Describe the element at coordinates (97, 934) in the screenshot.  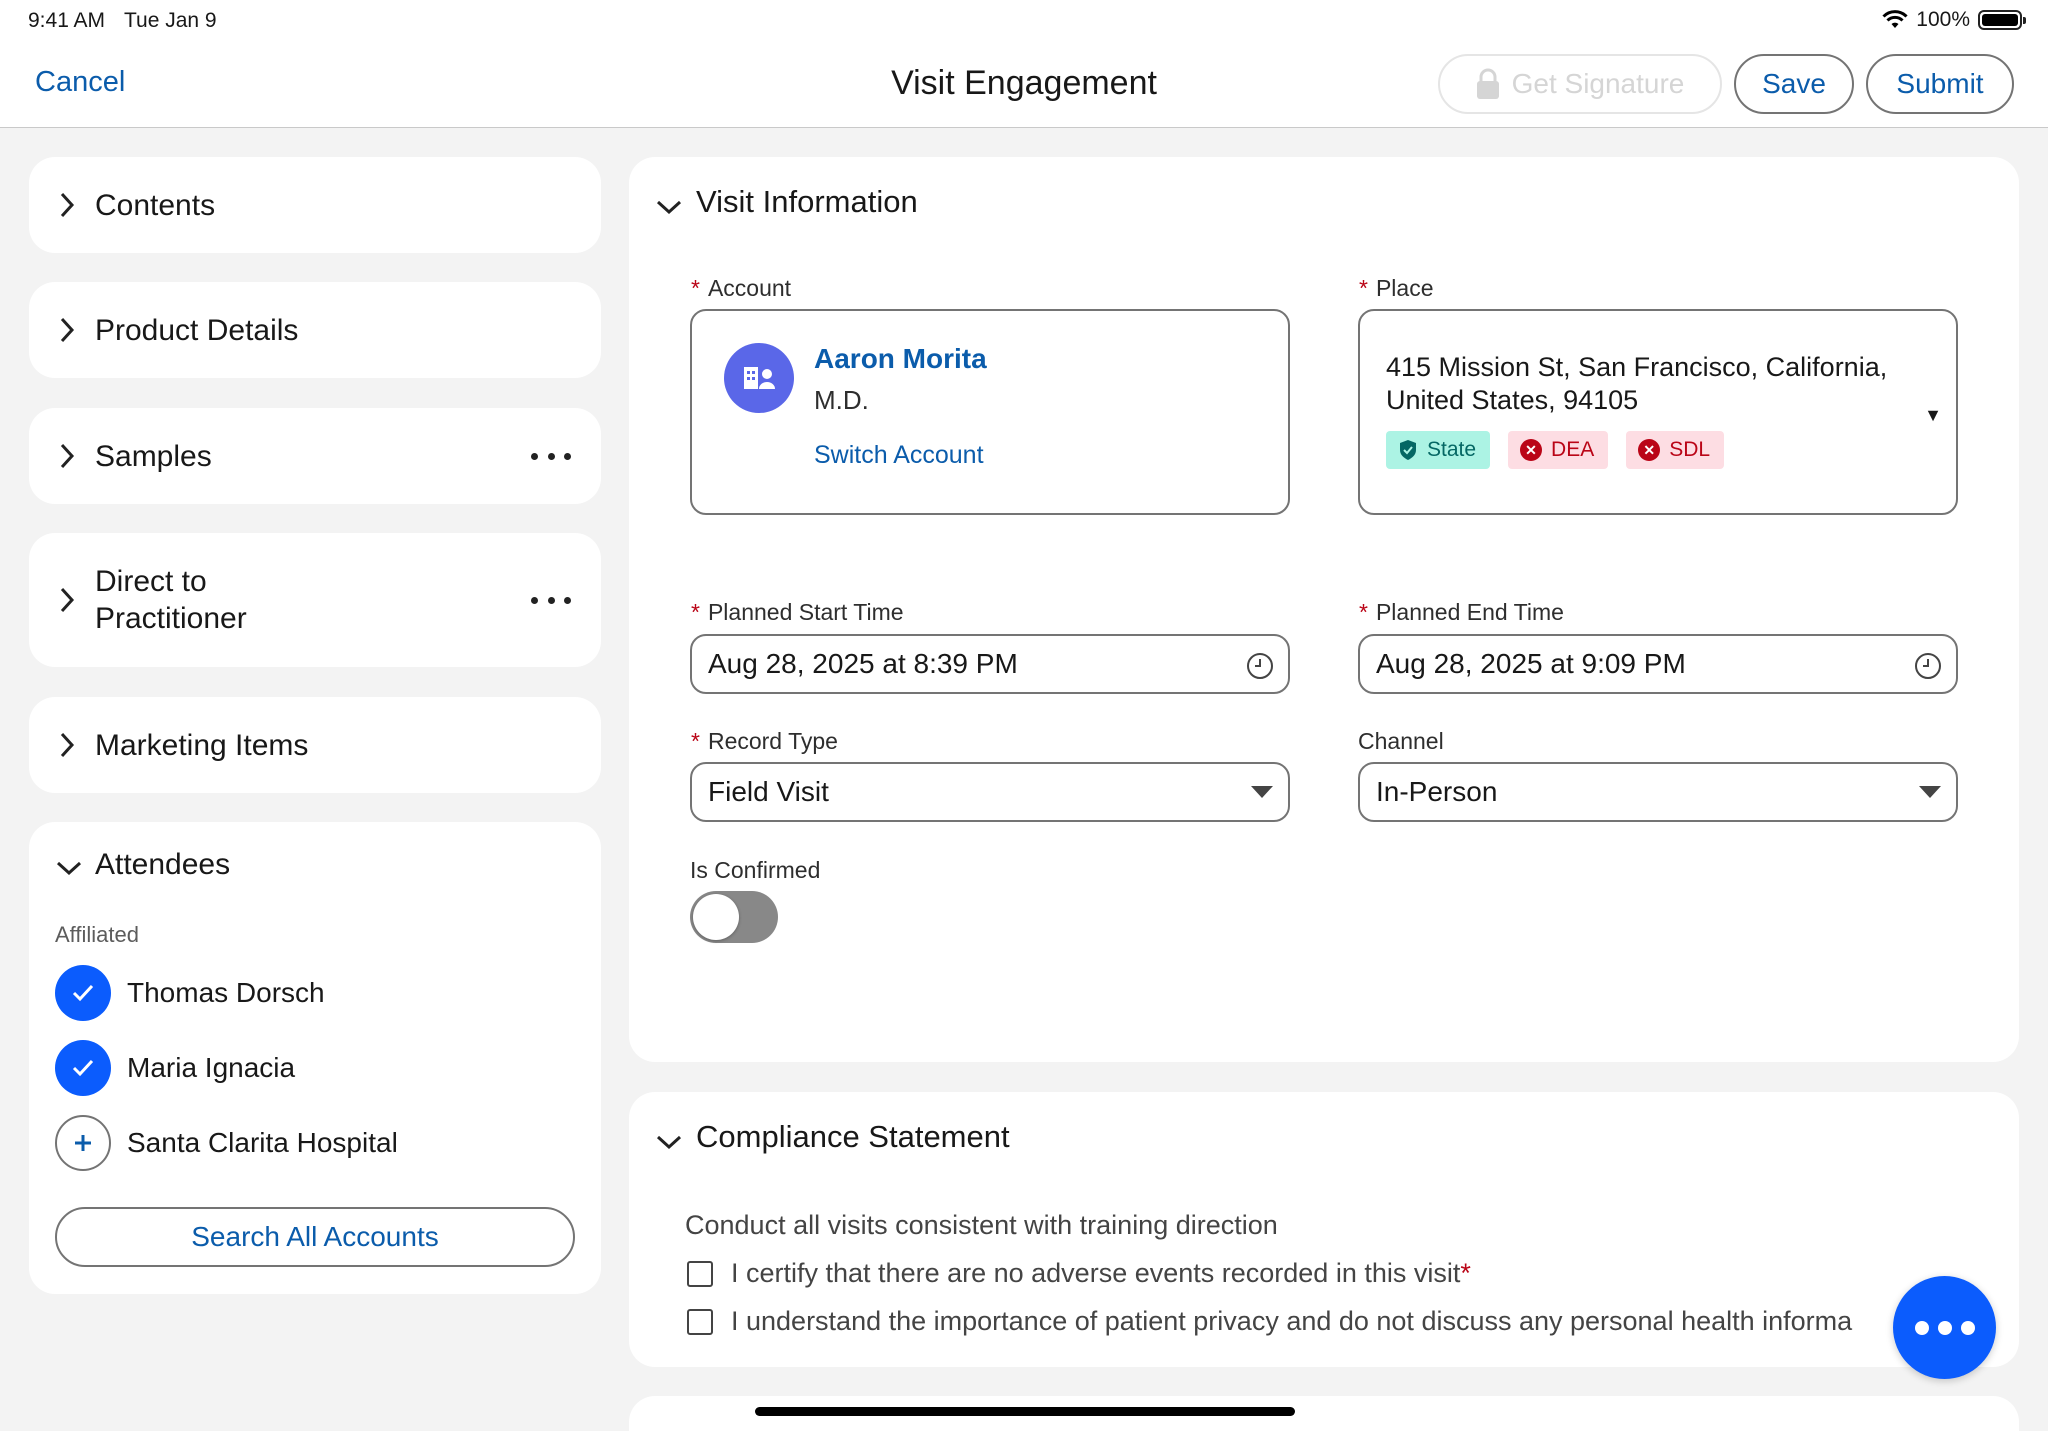
I see `affiliated-label: Affiliated` at that location.